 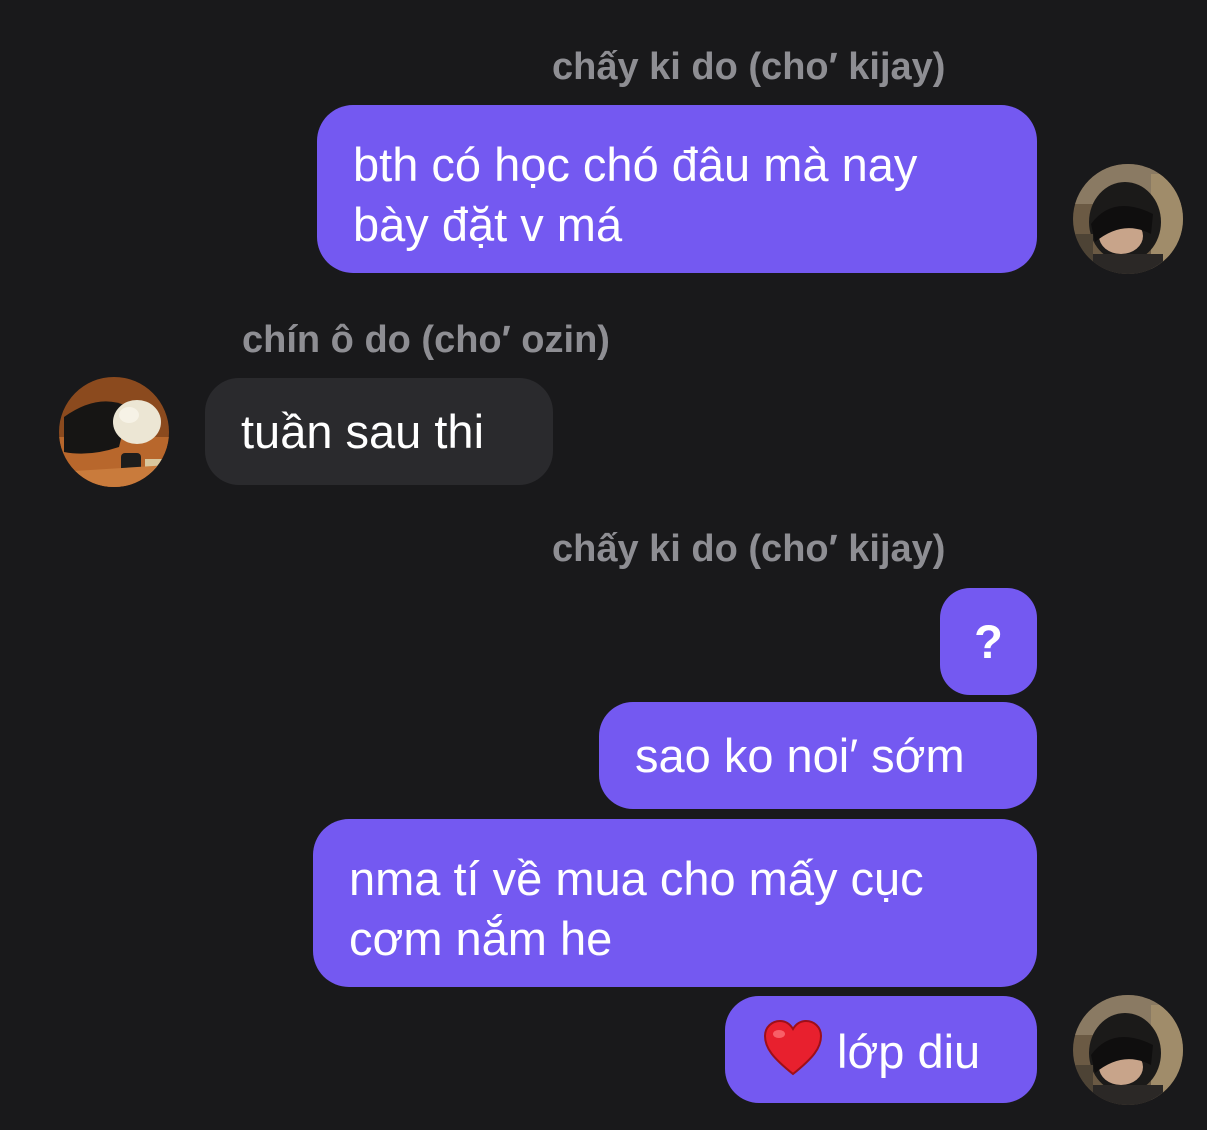 I want to click on message-bubble-outgoing: nma tí về mua cho mấy cục cơm nắm he, so click(x=675, y=903).